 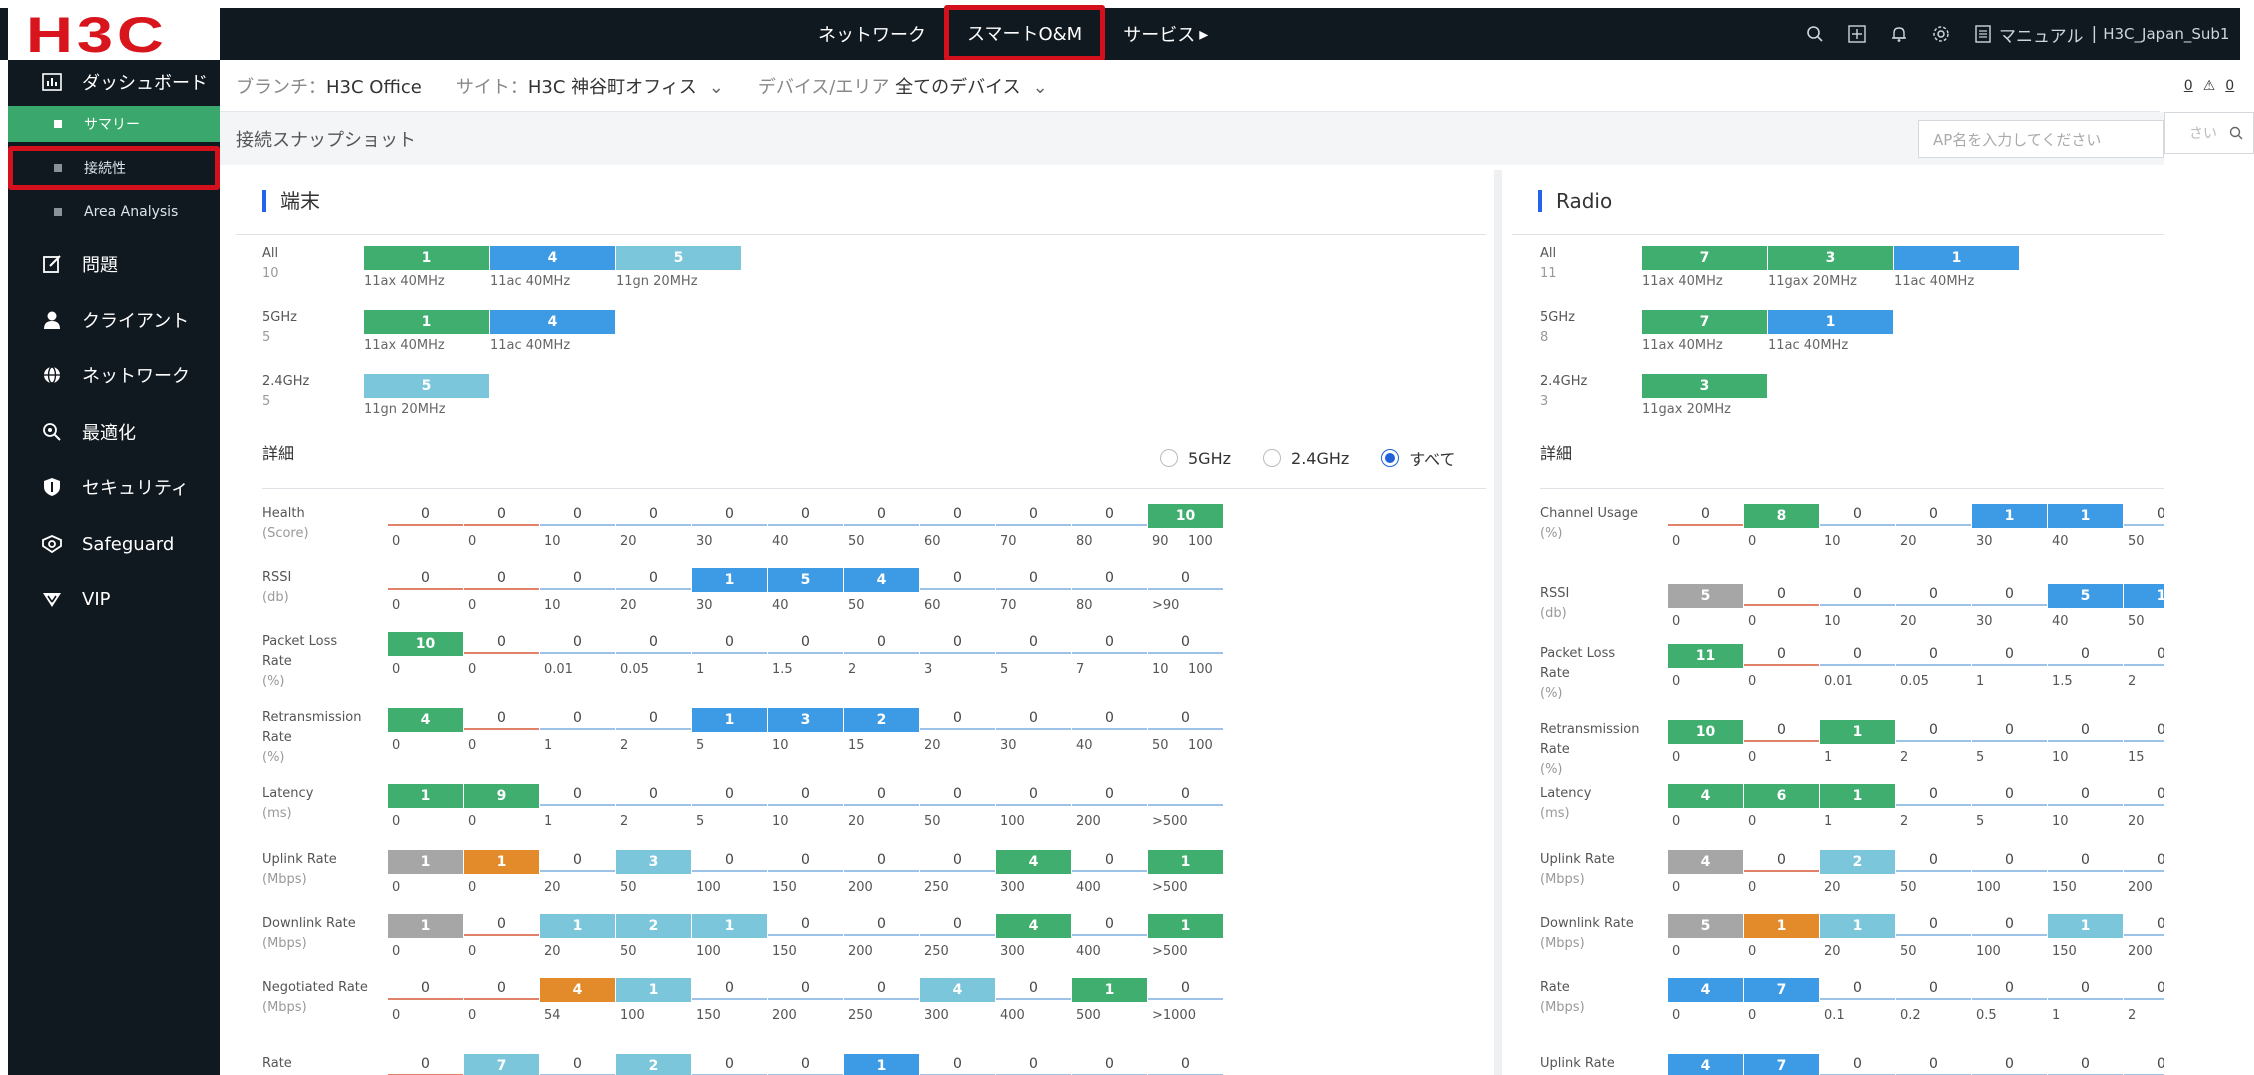 I want to click on branch-filter: ブランチ：H3C Office, so click(x=329, y=86).